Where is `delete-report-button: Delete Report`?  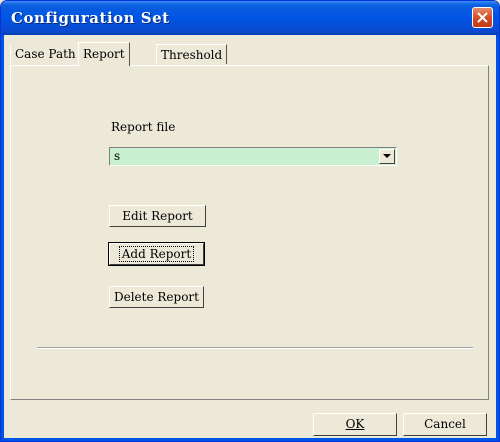
delete-report-button: Delete Report is located at coordinates (156, 297).